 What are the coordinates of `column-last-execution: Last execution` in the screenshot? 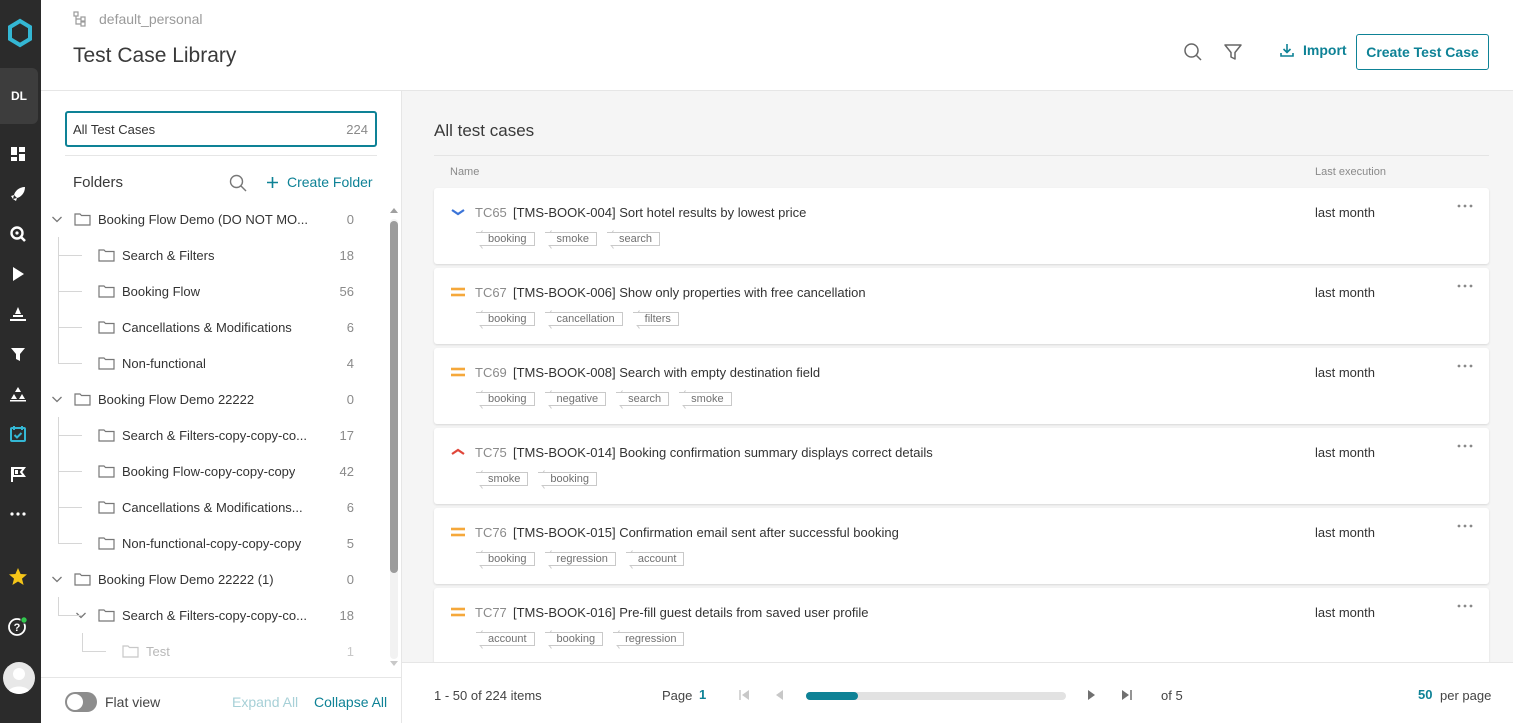 It's located at (1350, 172).